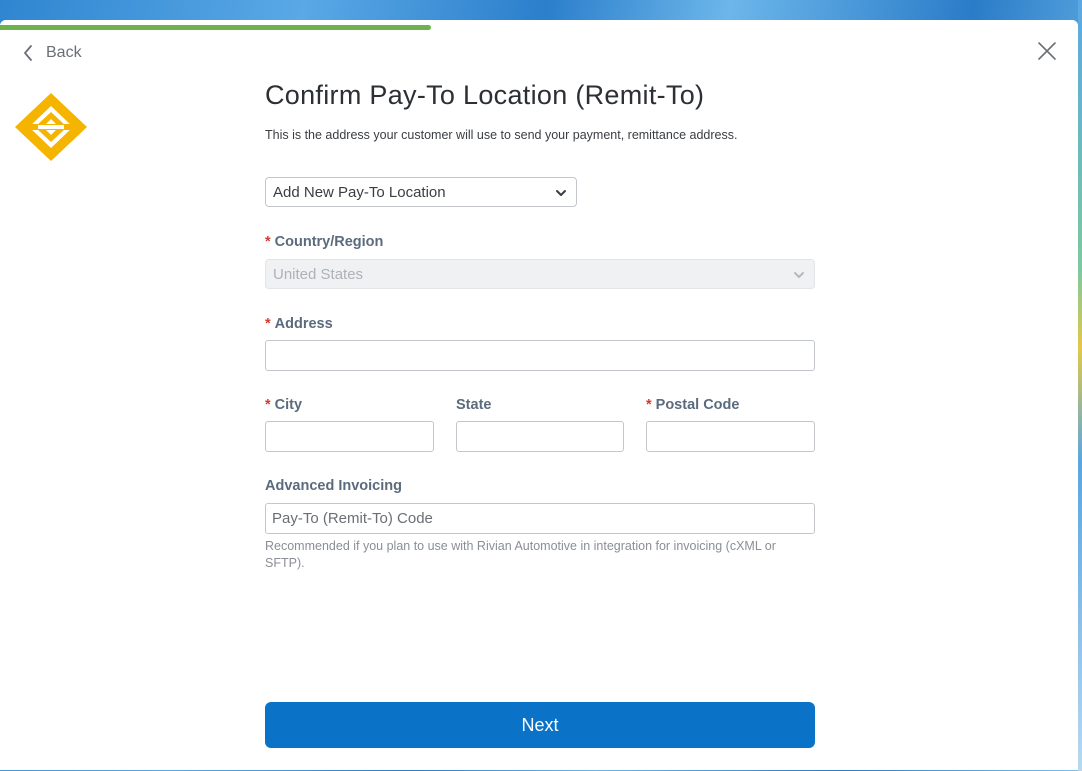 The width and height of the screenshot is (1082, 771). I want to click on back-button: Back, so click(52, 53).